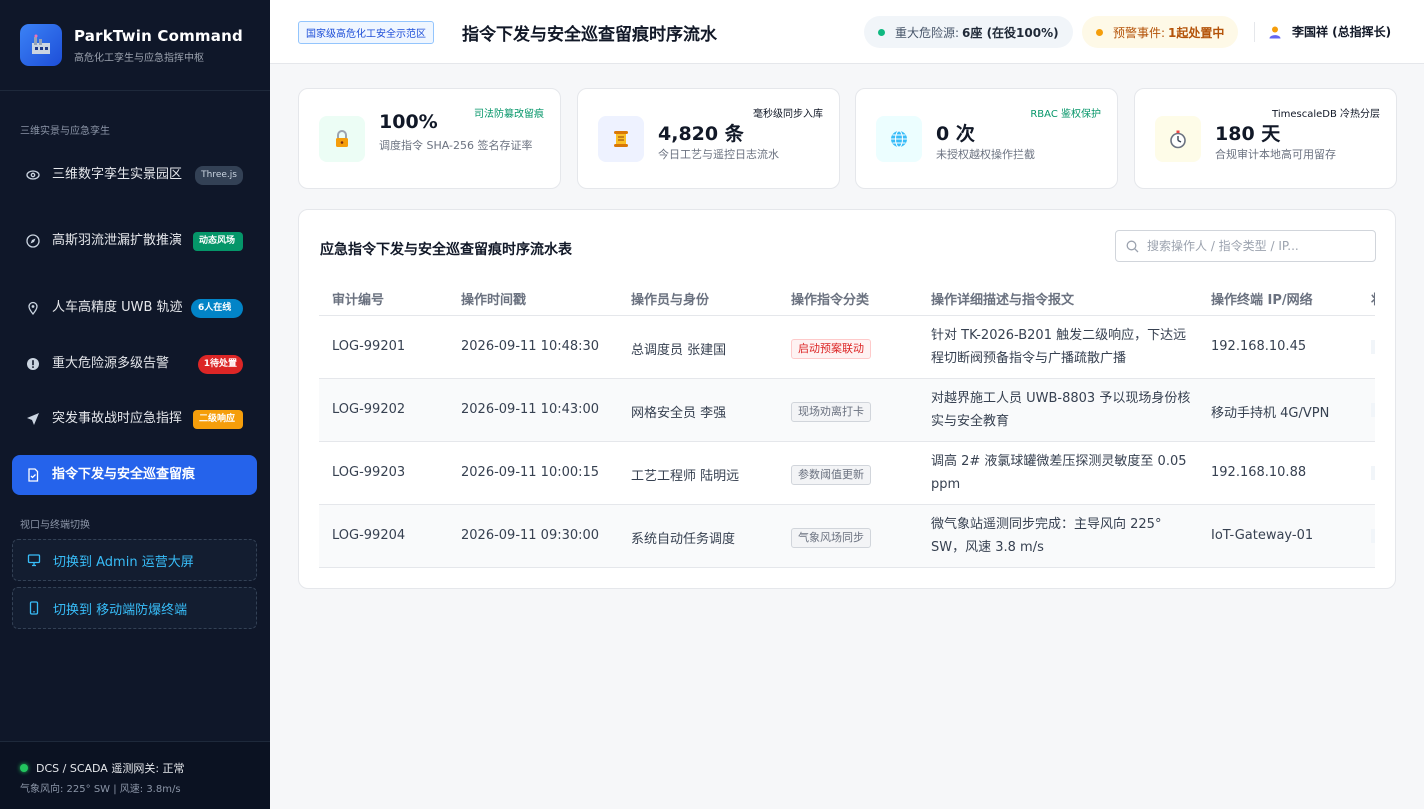 This screenshot has height=809, width=1424. I want to click on card-label: 调度指令 SHA-256 签名存证率, so click(456, 145).